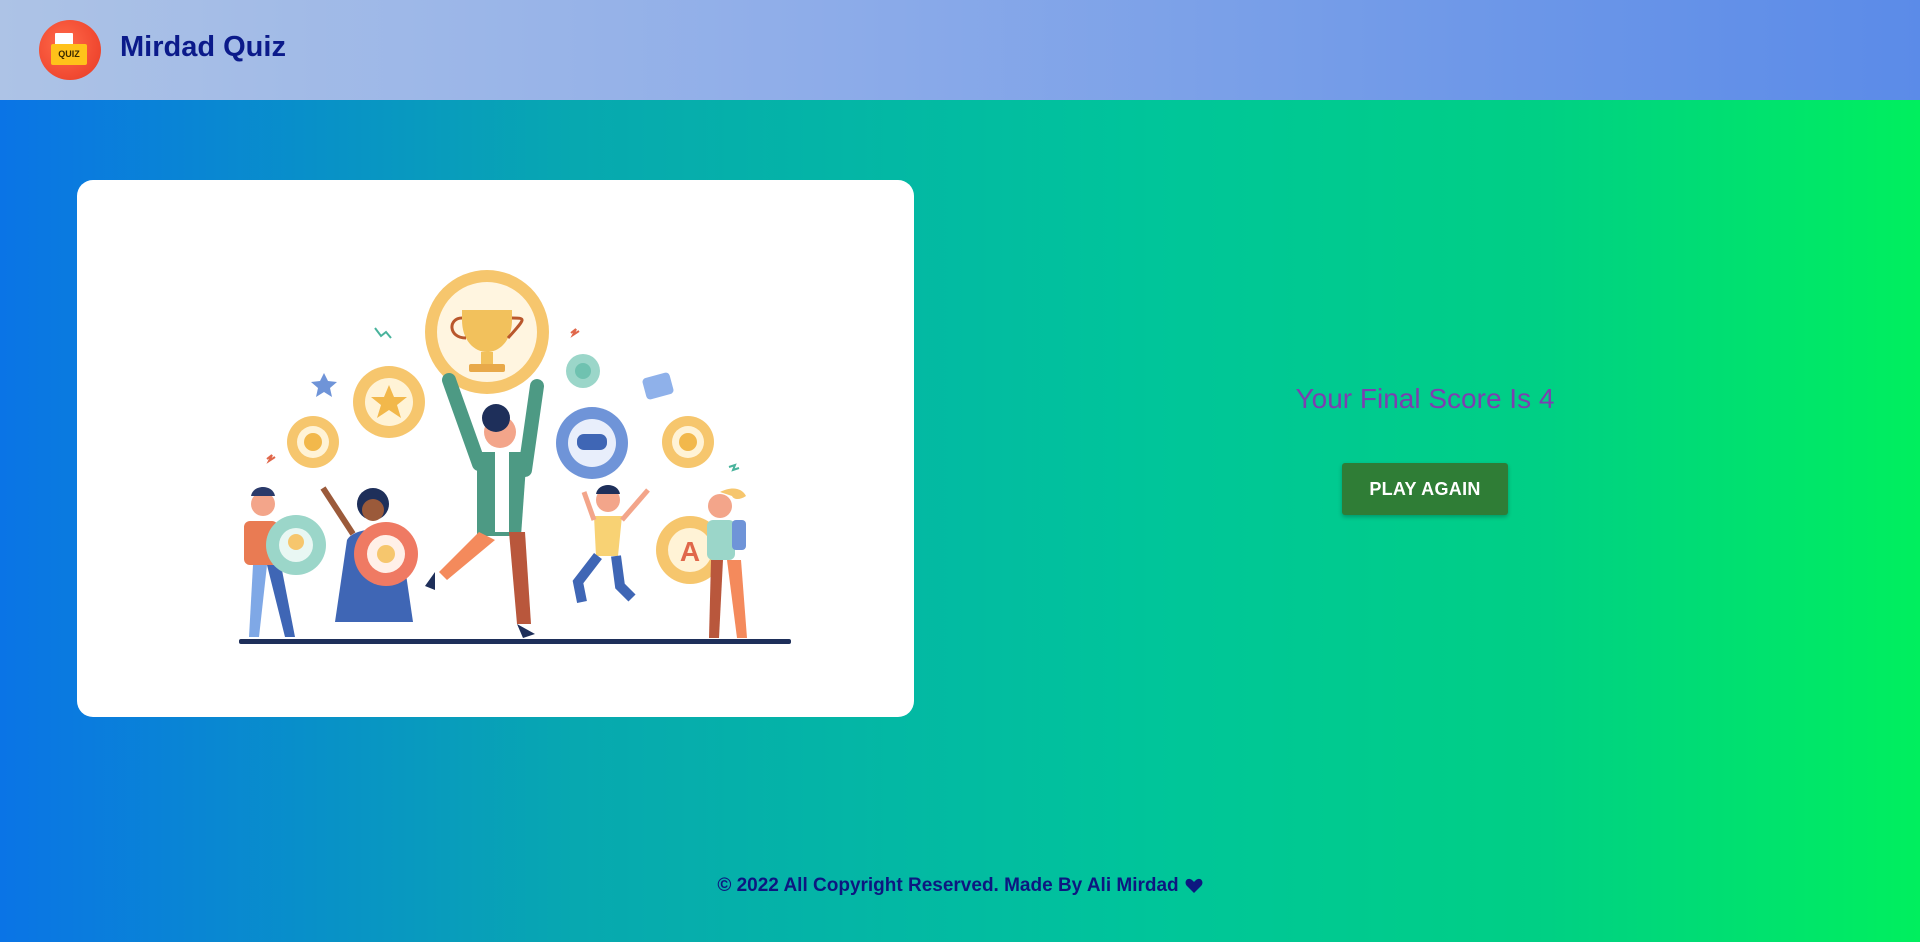  I want to click on final-score-text: Your Final Score Is 4, so click(1425, 398).